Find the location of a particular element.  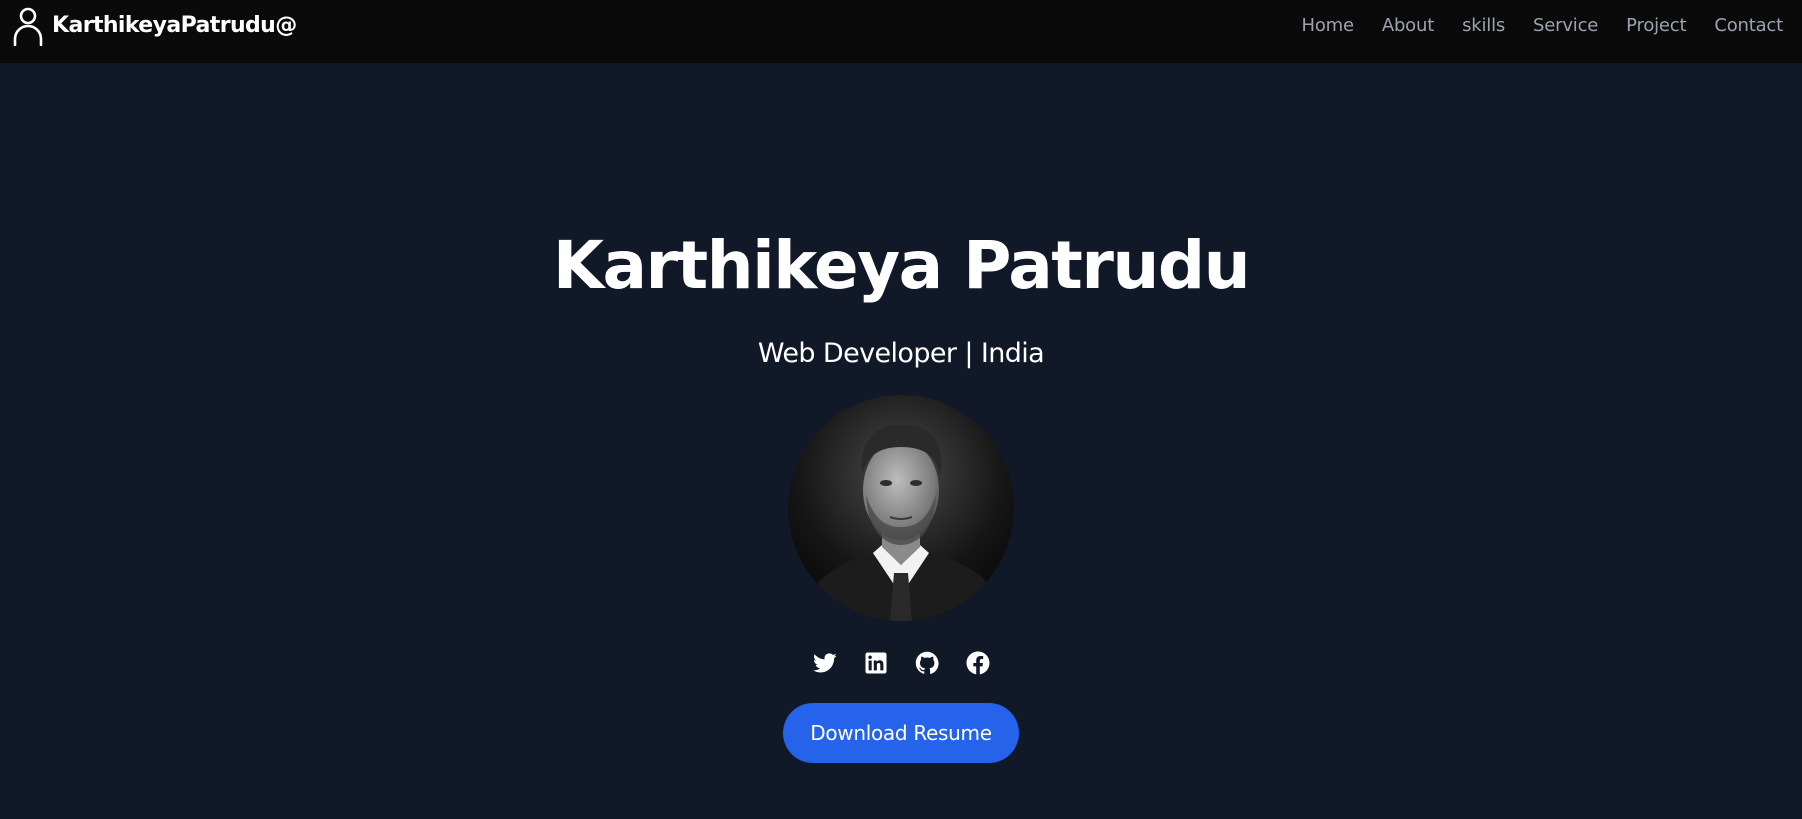

download-resume-button: Download Resume is located at coordinates (901, 733).